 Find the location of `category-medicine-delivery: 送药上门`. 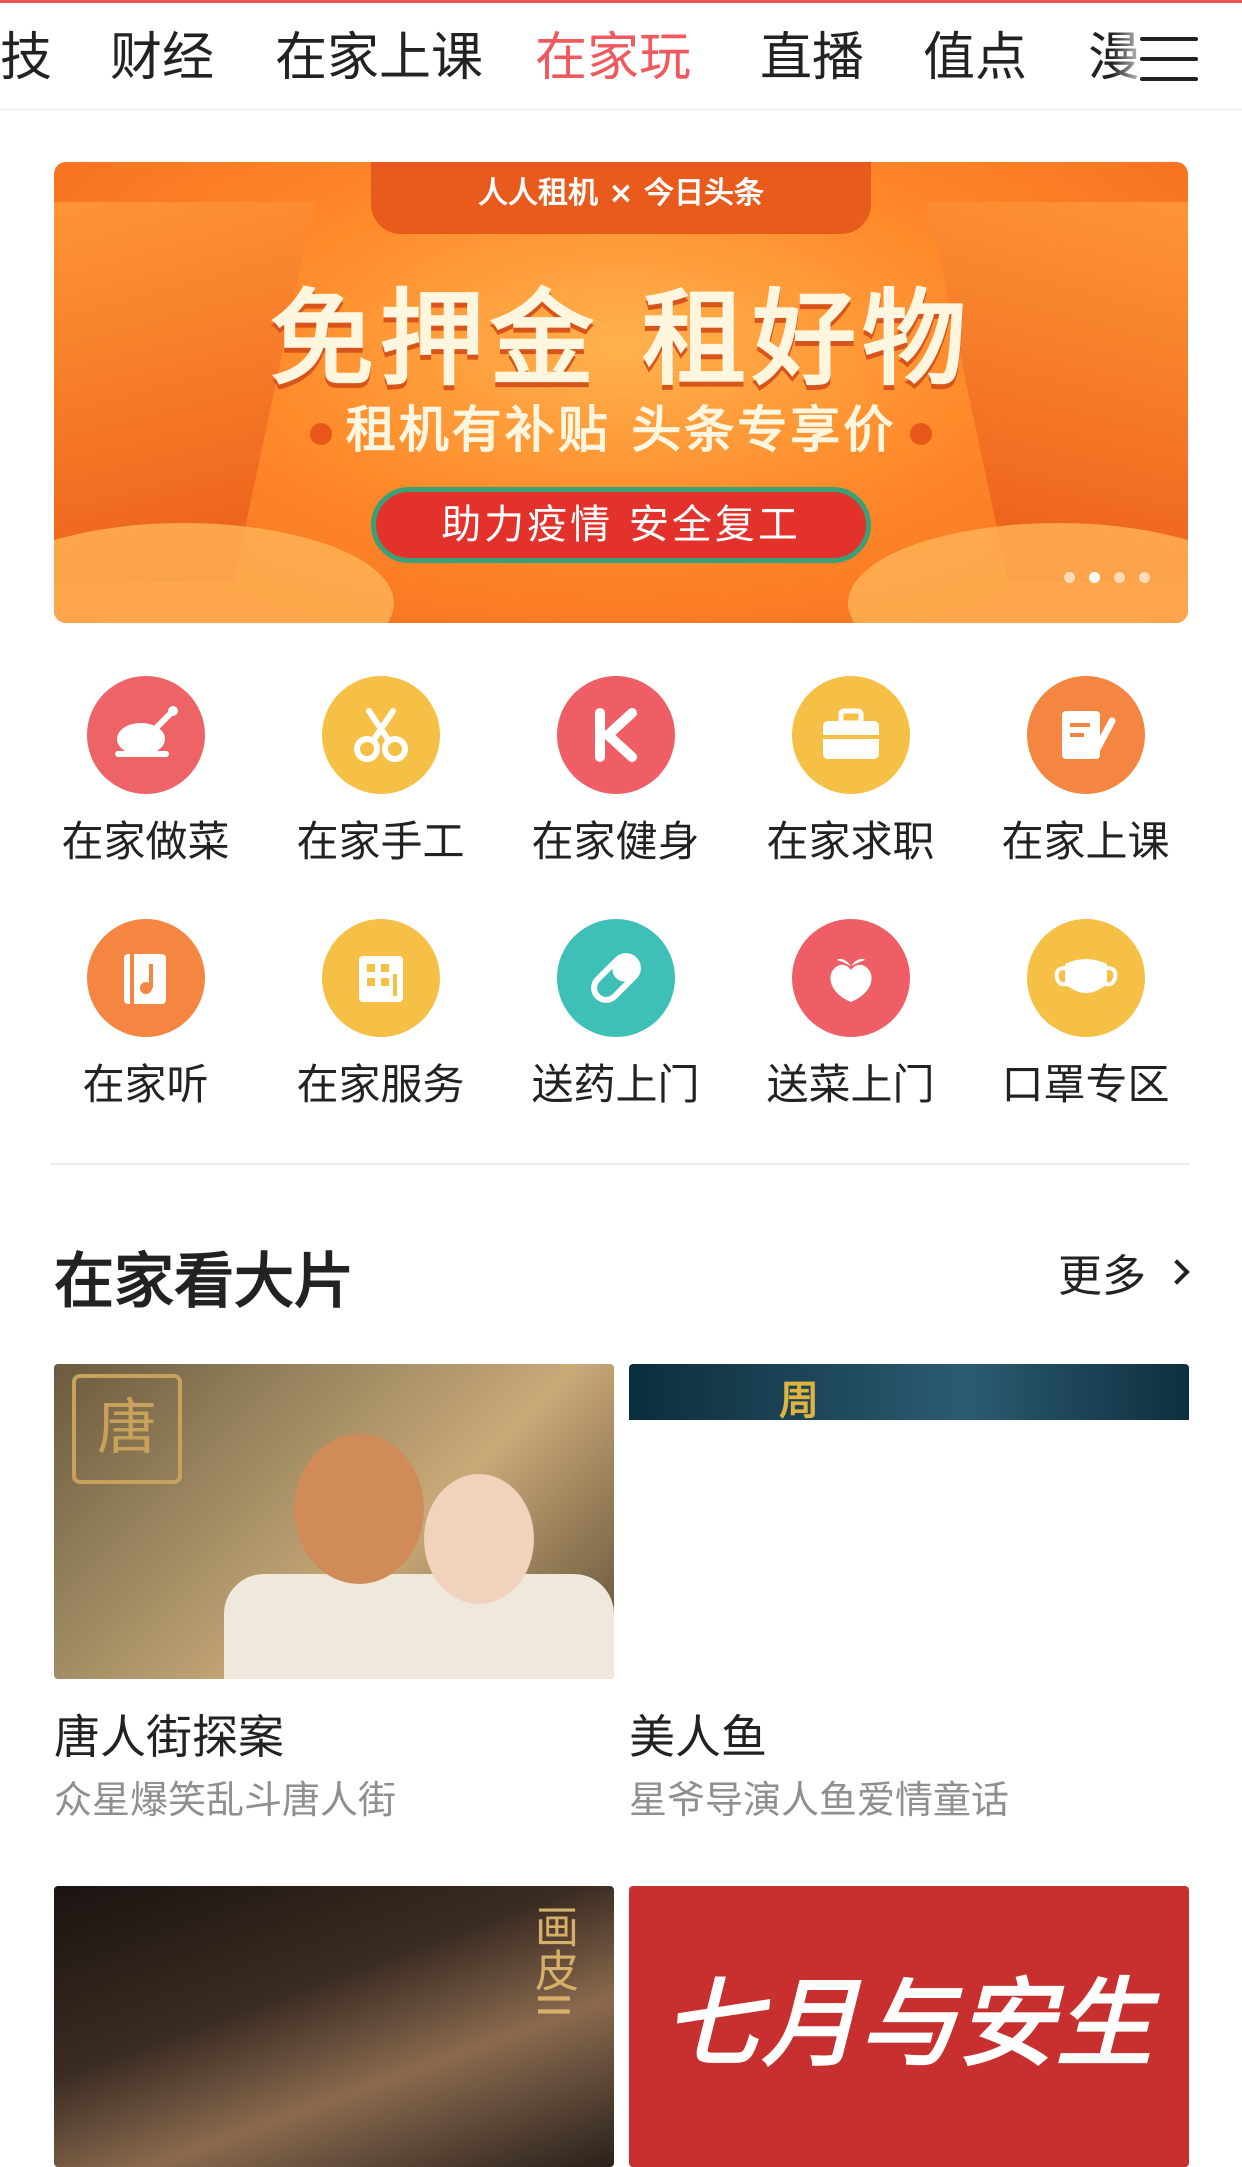

category-medicine-delivery: 送药上门 is located at coordinates (615, 1015).